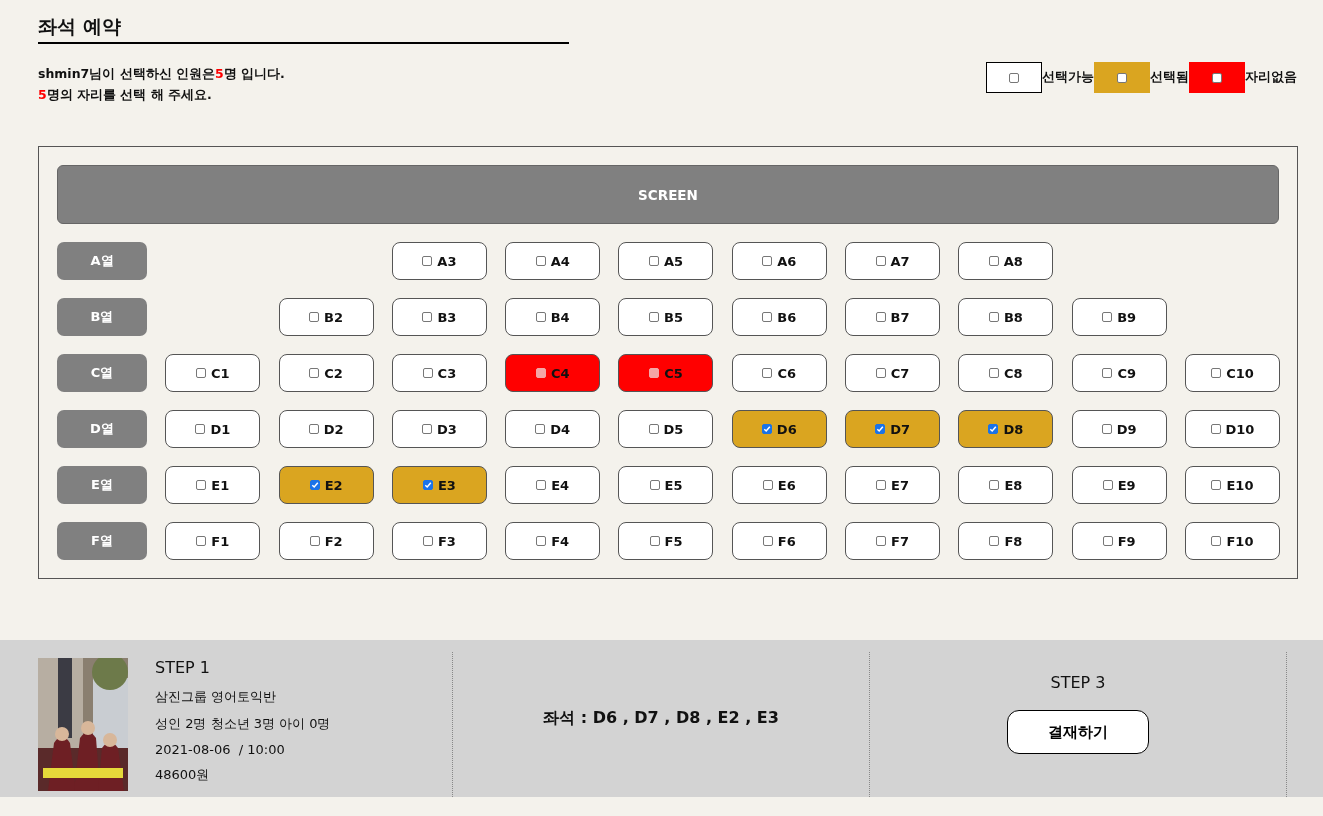 This screenshot has height=816, width=1323. Describe the element at coordinates (779, 261) in the screenshot. I see `seat-button: A6` at that location.